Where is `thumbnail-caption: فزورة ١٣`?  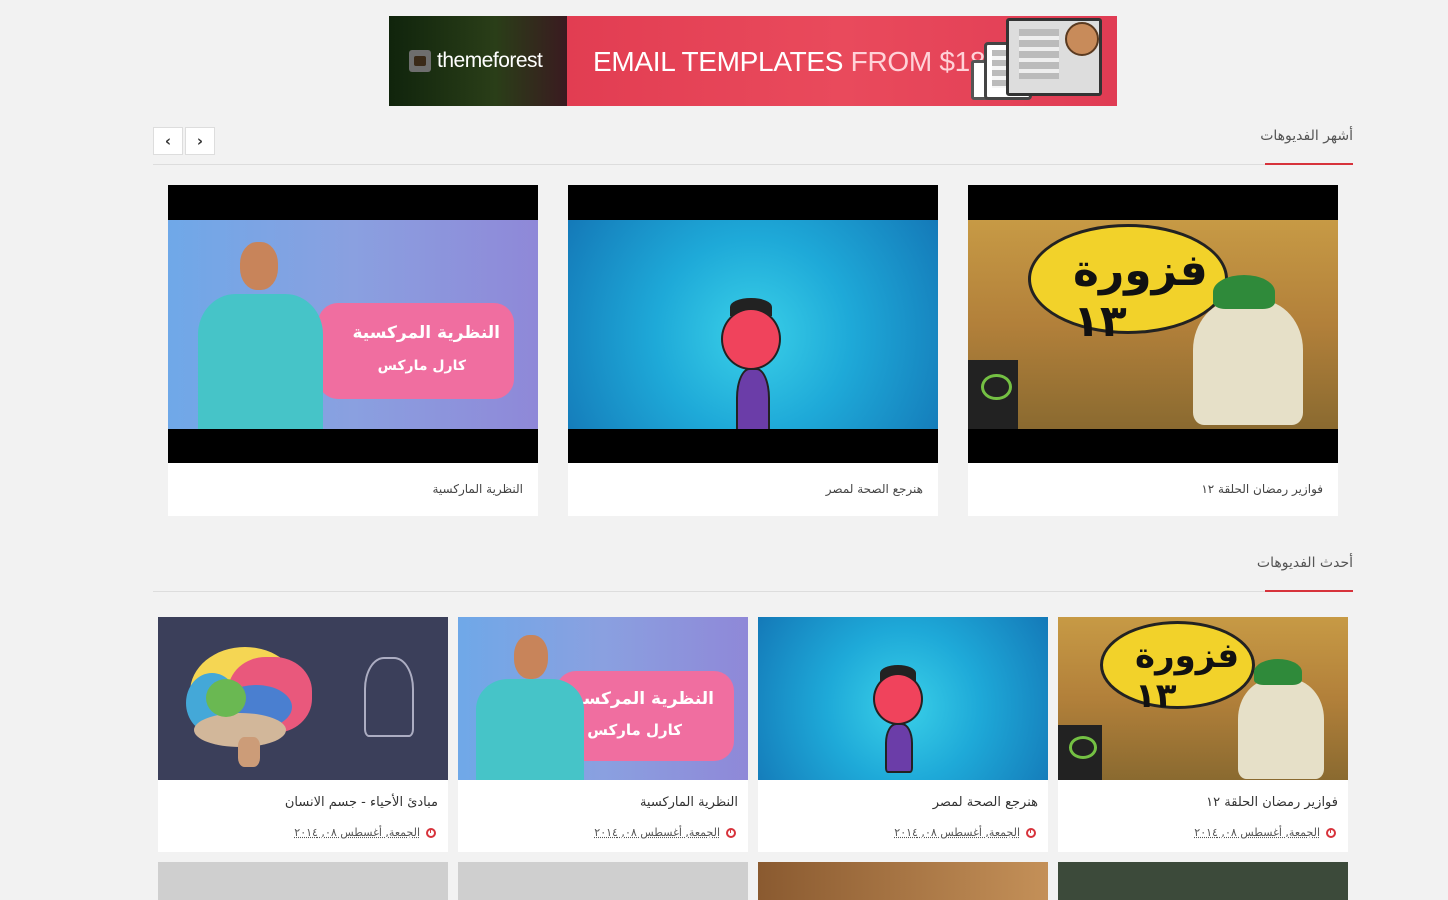
thumbnail-caption: فزورة ١٣ is located at coordinates (1187, 676).